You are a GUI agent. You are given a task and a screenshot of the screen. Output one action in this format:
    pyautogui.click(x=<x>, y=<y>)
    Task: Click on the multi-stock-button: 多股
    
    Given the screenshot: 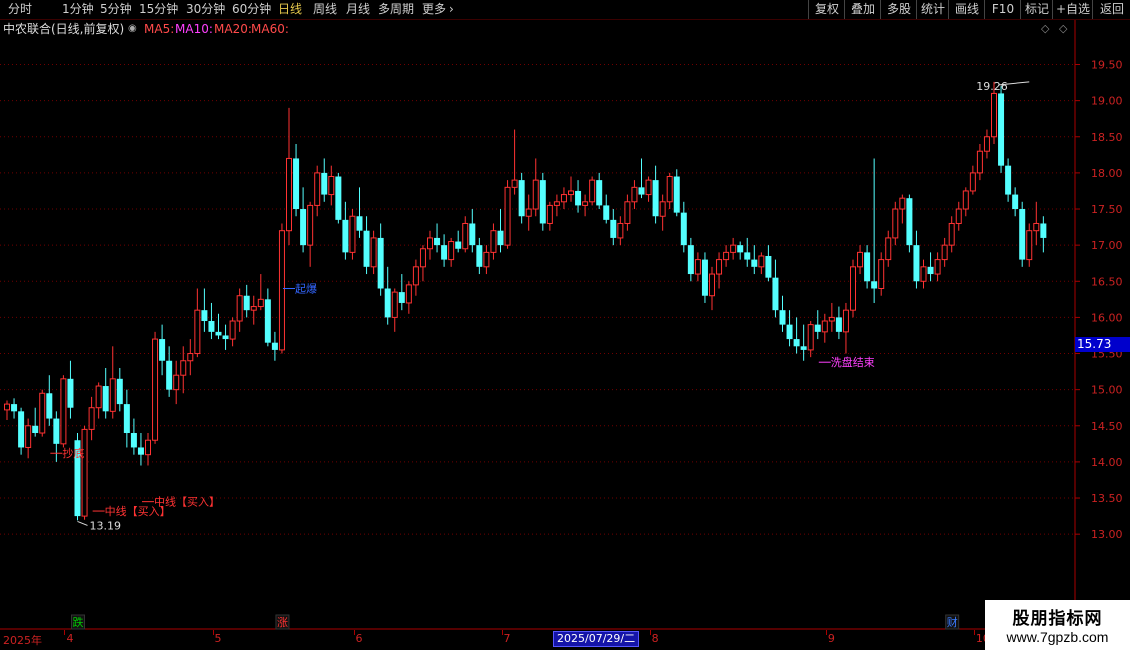 What is the action you would take?
    pyautogui.click(x=898, y=9)
    